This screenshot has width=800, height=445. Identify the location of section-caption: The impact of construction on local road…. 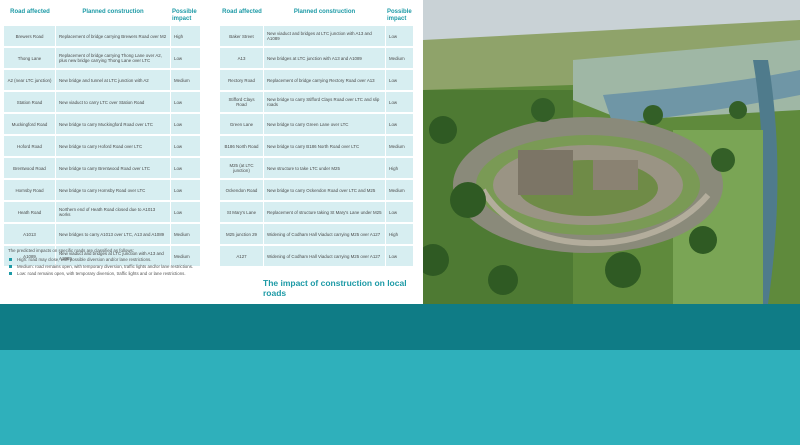
(335, 288).